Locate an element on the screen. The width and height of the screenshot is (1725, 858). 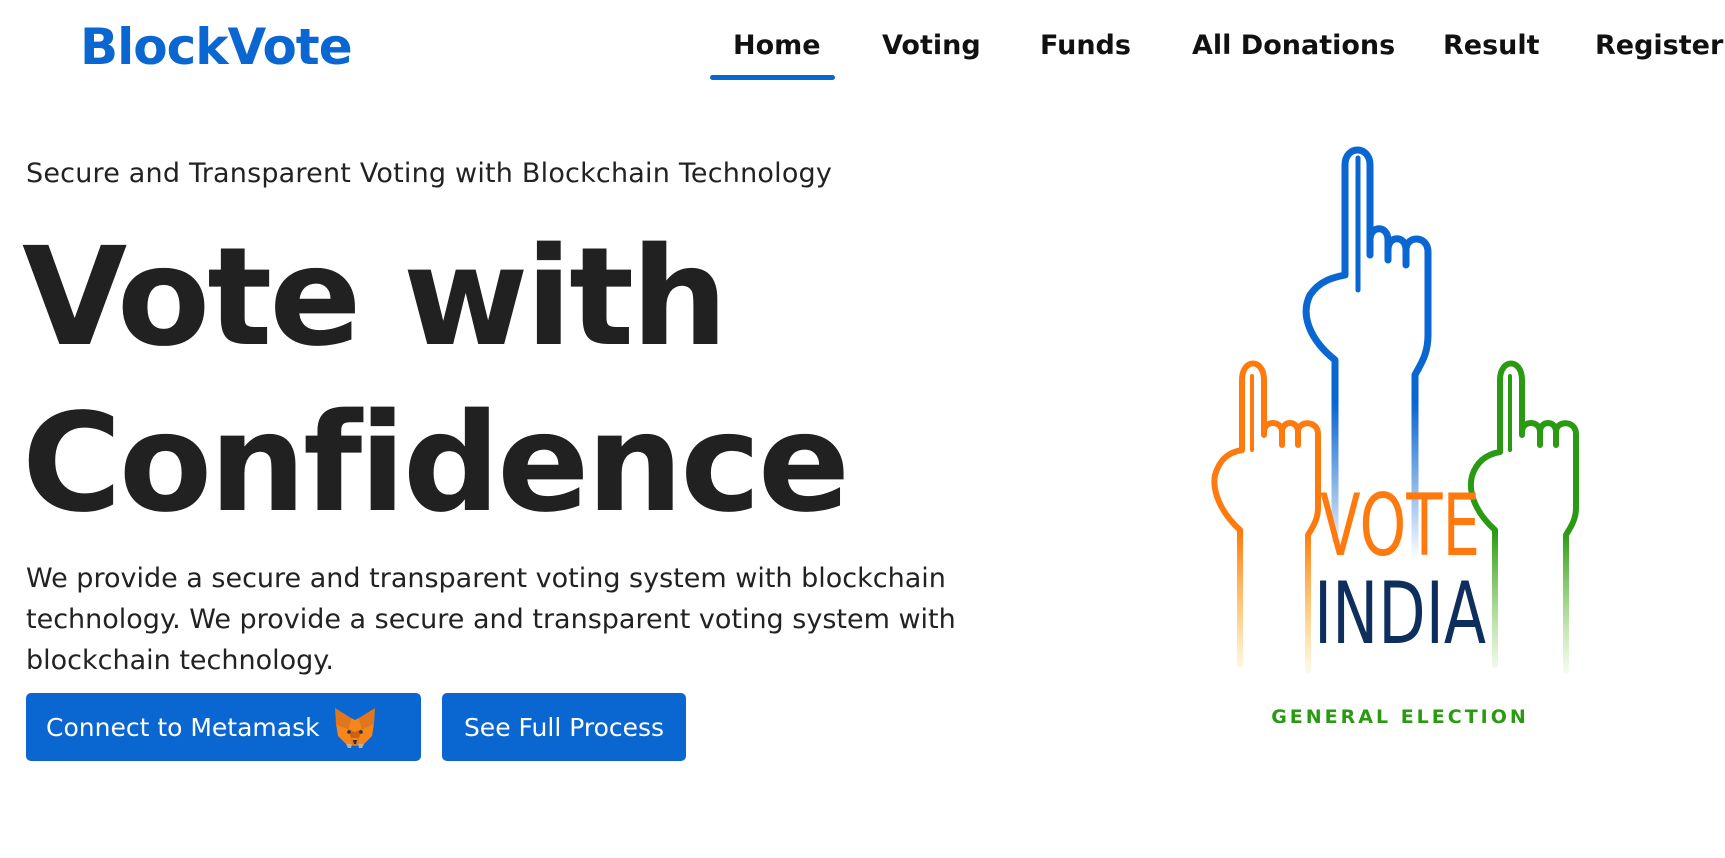
headline-line-1: Vote with is located at coordinates (375, 298).